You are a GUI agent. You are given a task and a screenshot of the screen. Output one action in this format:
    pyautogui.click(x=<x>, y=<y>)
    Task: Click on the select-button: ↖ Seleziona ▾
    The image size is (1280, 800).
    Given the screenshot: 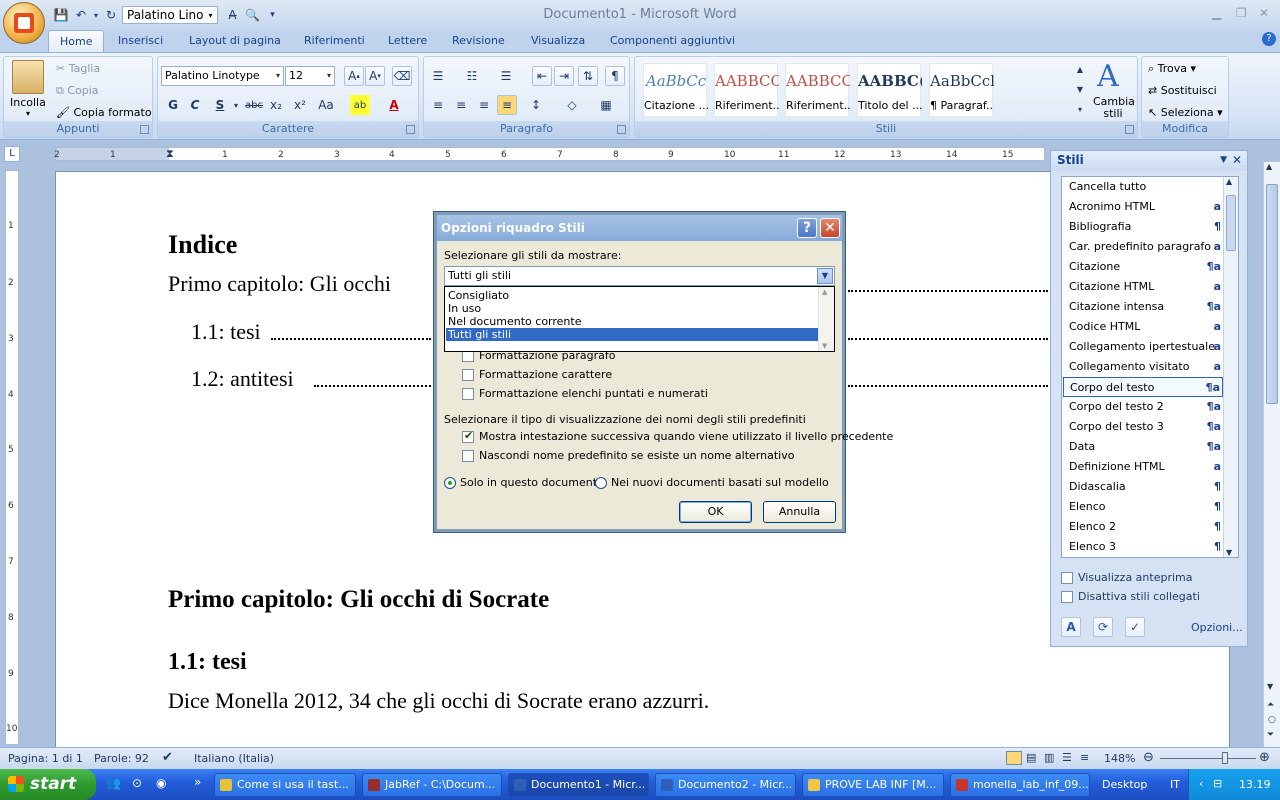 What is the action you would take?
    pyautogui.click(x=1185, y=112)
    